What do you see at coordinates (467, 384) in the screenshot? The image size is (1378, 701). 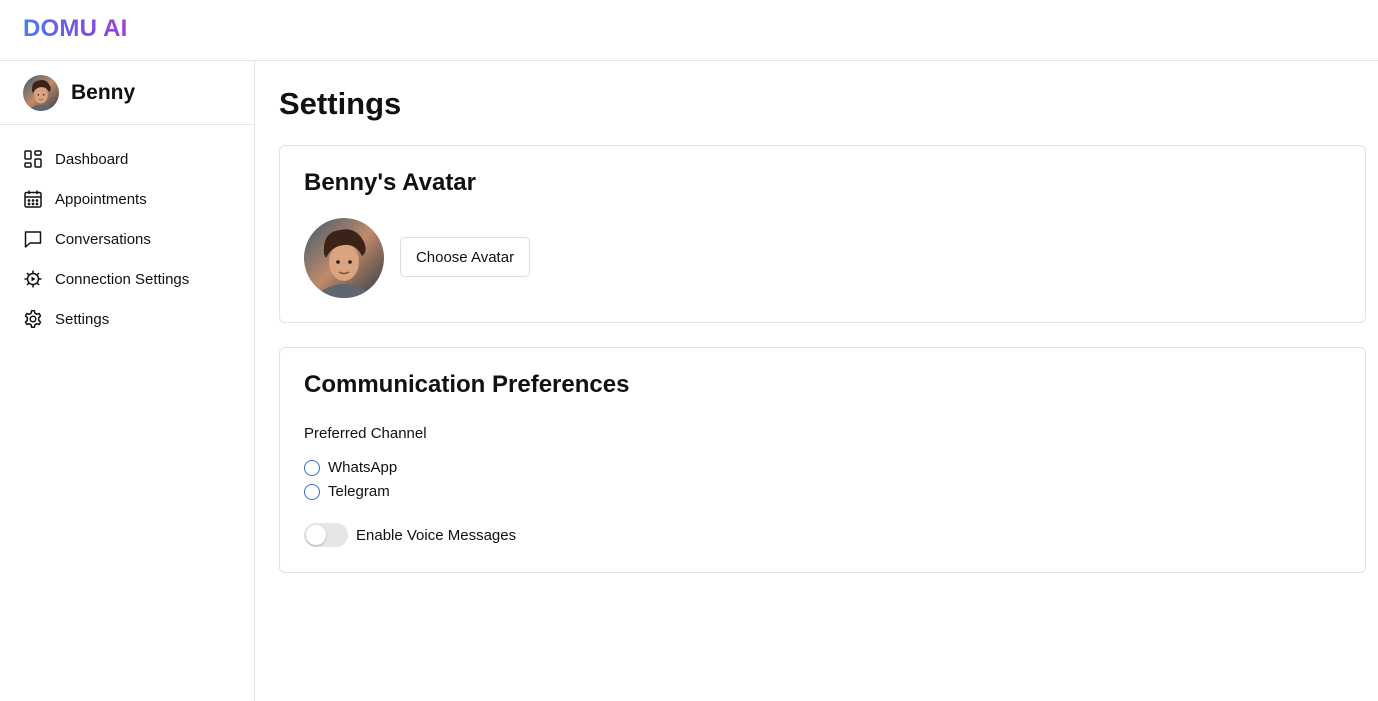 I see `comm-card-title: Communication Preferences` at bounding box center [467, 384].